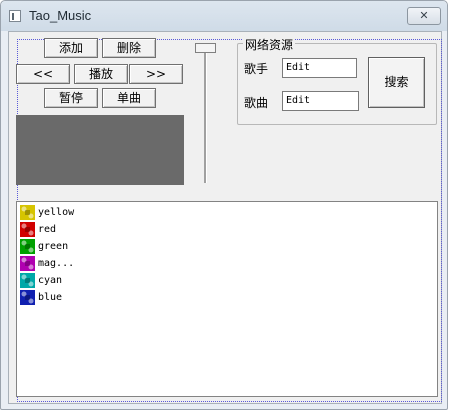 This screenshot has height=412, width=450. I want to click on list-item: blue, so click(41, 297).